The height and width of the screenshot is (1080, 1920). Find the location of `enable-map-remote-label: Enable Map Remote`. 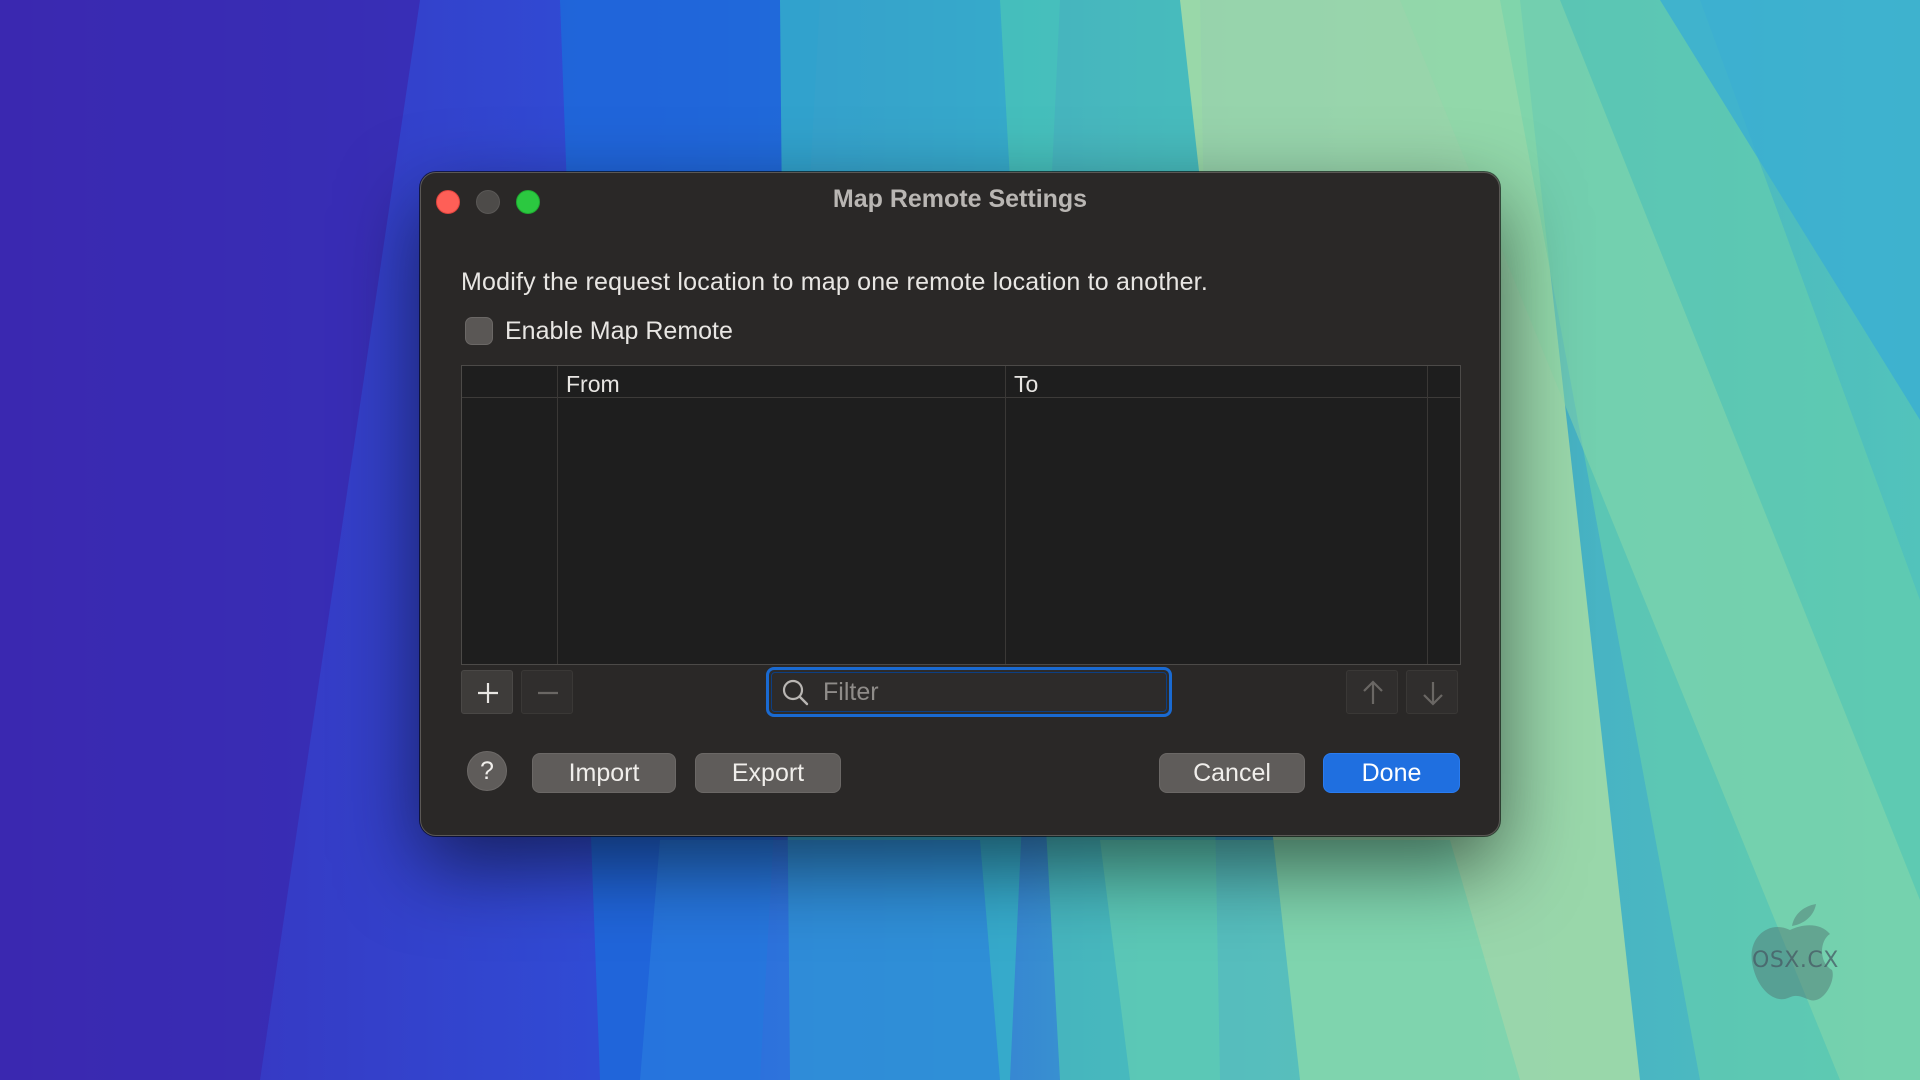

enable-map-remote-label: Enable Map Remote is located at coordinates (619, 331).